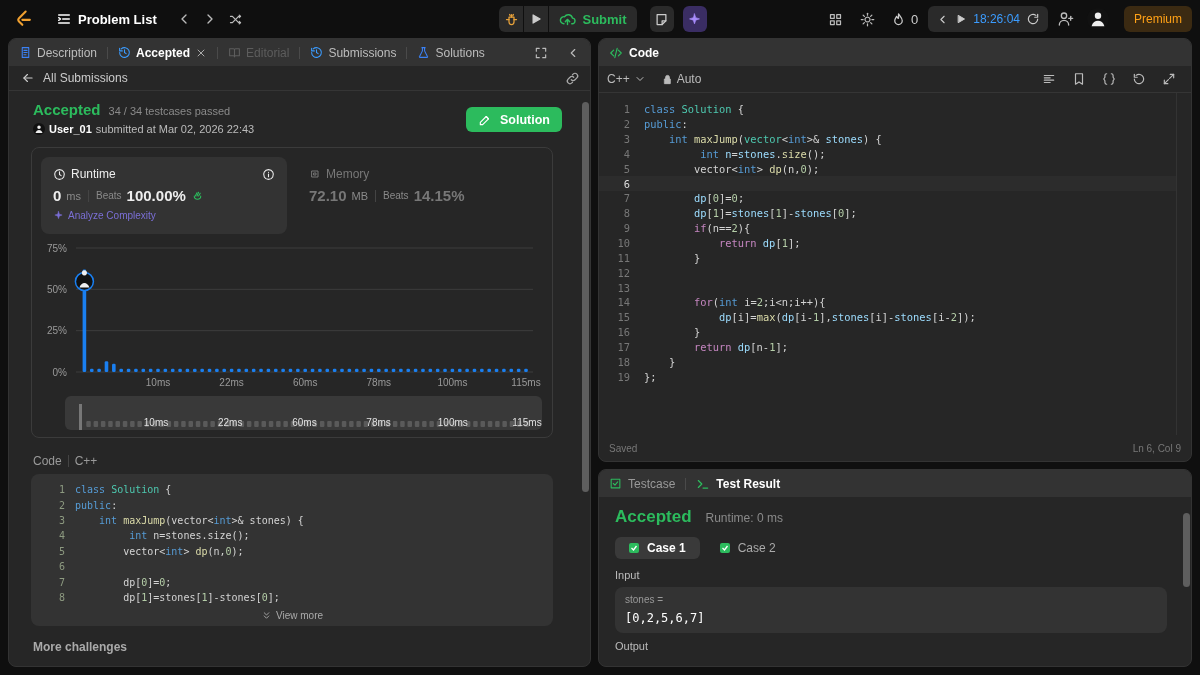 The width and height of the screenshot is (1200, 675). Describe the element at coordinates (738, 483) in the screenshot. I see `panel-tab: Test Result` at that location.